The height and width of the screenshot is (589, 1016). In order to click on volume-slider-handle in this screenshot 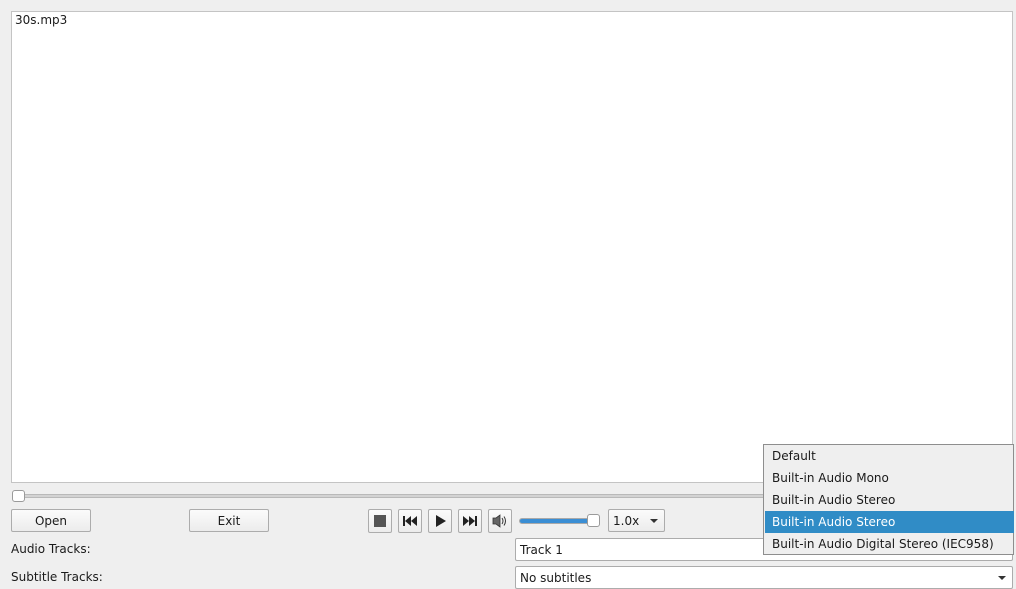, I will do `click(593, 520)`.